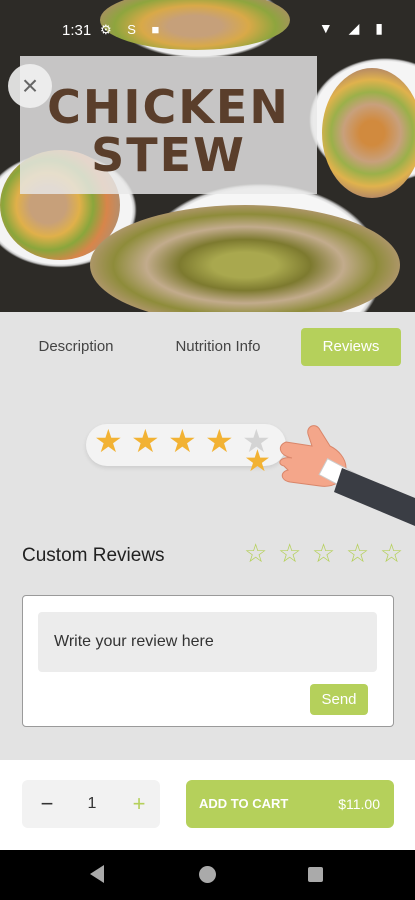 The width and height of the screenshot is (415, 900). What do you see at coordinates (353, 28) in the screenshot?
I see `status-system-icons: ▼ ◢ ▮` at bounding box center [353, 28].